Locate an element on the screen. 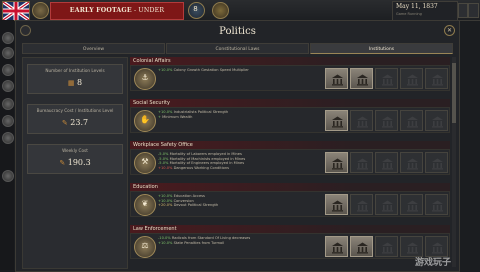 Image resolution: width=480 pixels, height=272 pixels. effect-value: +20.0% is located at coordinates (165, 205).